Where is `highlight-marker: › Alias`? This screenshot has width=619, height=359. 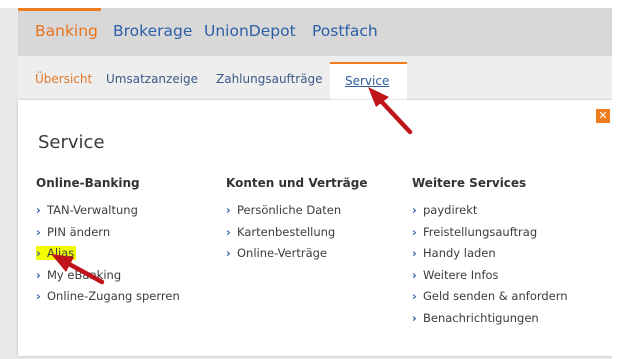 highlight-marker: › Alias is located at coordinates (56, 253).